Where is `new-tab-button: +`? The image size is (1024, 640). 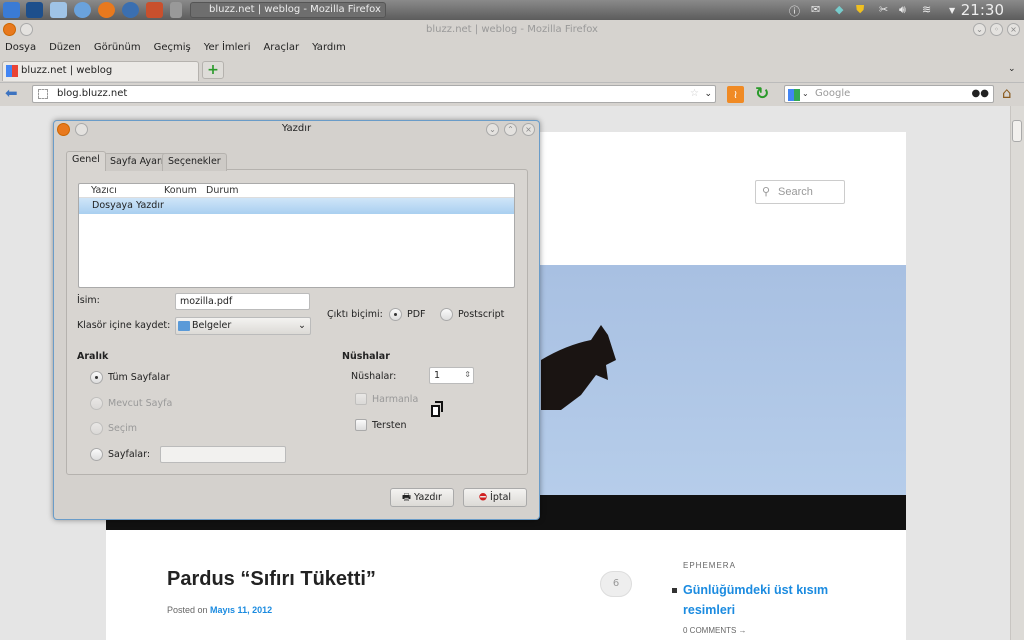 new-tab-button: + is located at coordinates (213, 70).